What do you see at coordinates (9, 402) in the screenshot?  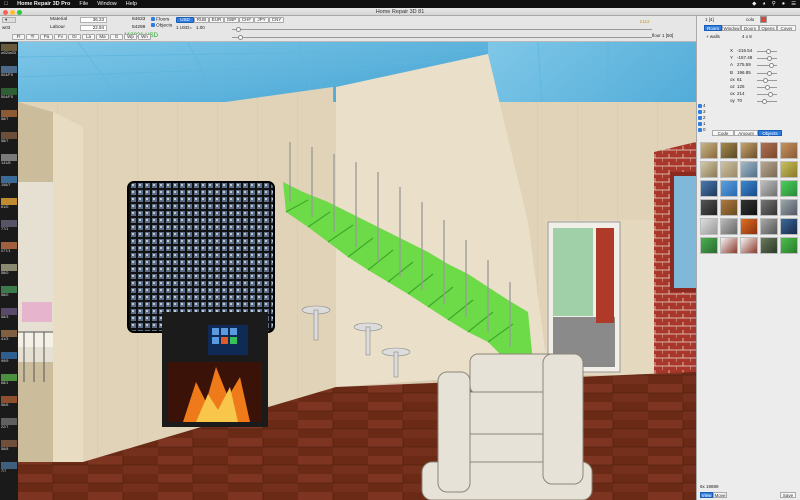 I see `history-thumb: 56/6` at bounding box center [9, 402].